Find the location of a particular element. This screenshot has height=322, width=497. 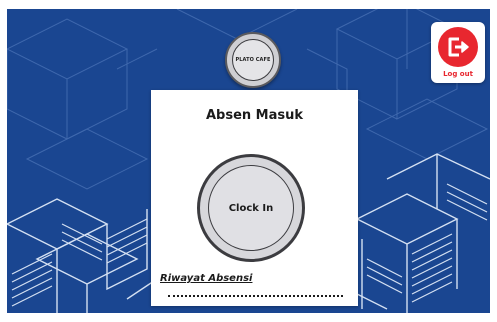

logout-button: Log out is located at coordinates (458, 52).